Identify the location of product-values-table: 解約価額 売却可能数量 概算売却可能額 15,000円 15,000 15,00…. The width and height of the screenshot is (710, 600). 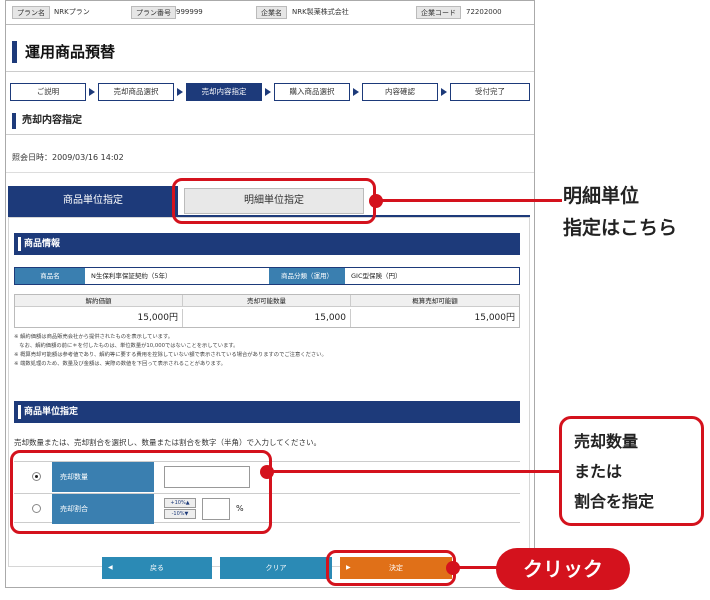
(267, 311).